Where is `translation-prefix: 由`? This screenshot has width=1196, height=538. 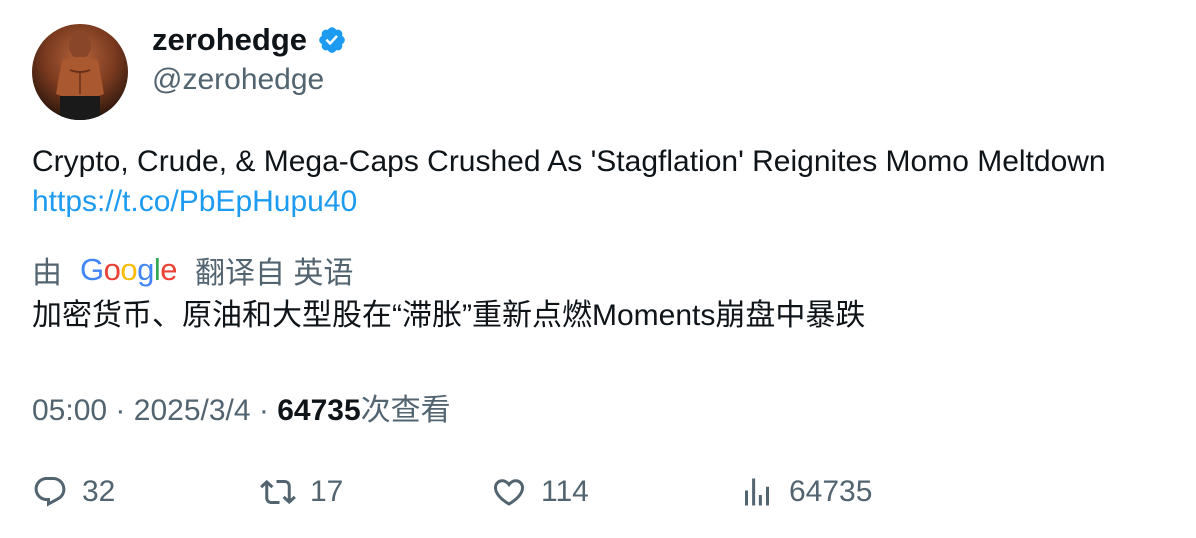 translation-prefix: 由 is located at coordinates (47, 273).